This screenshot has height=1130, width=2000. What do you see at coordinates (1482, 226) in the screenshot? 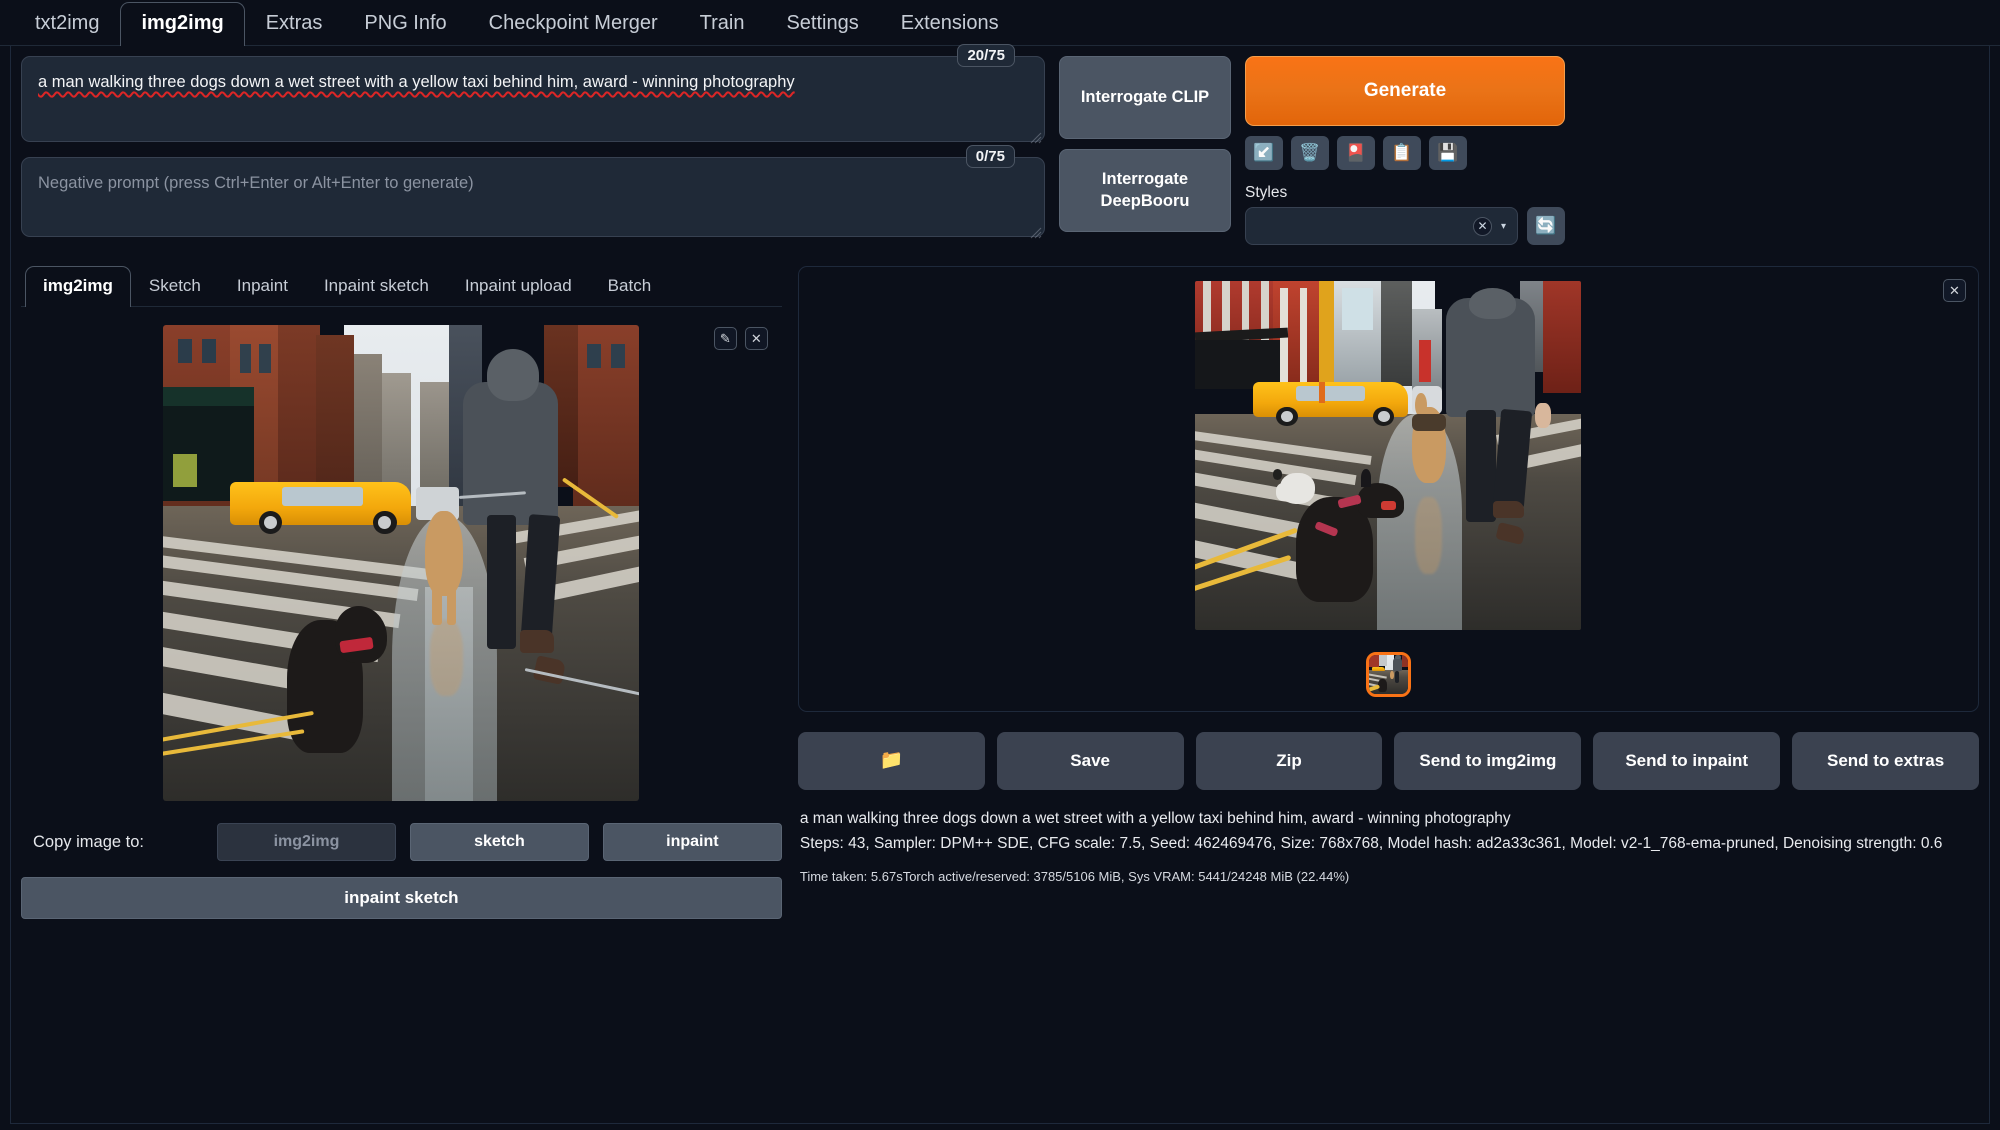
I see `clear-styles-icon: ✕` at bounding box center [1482, 226].